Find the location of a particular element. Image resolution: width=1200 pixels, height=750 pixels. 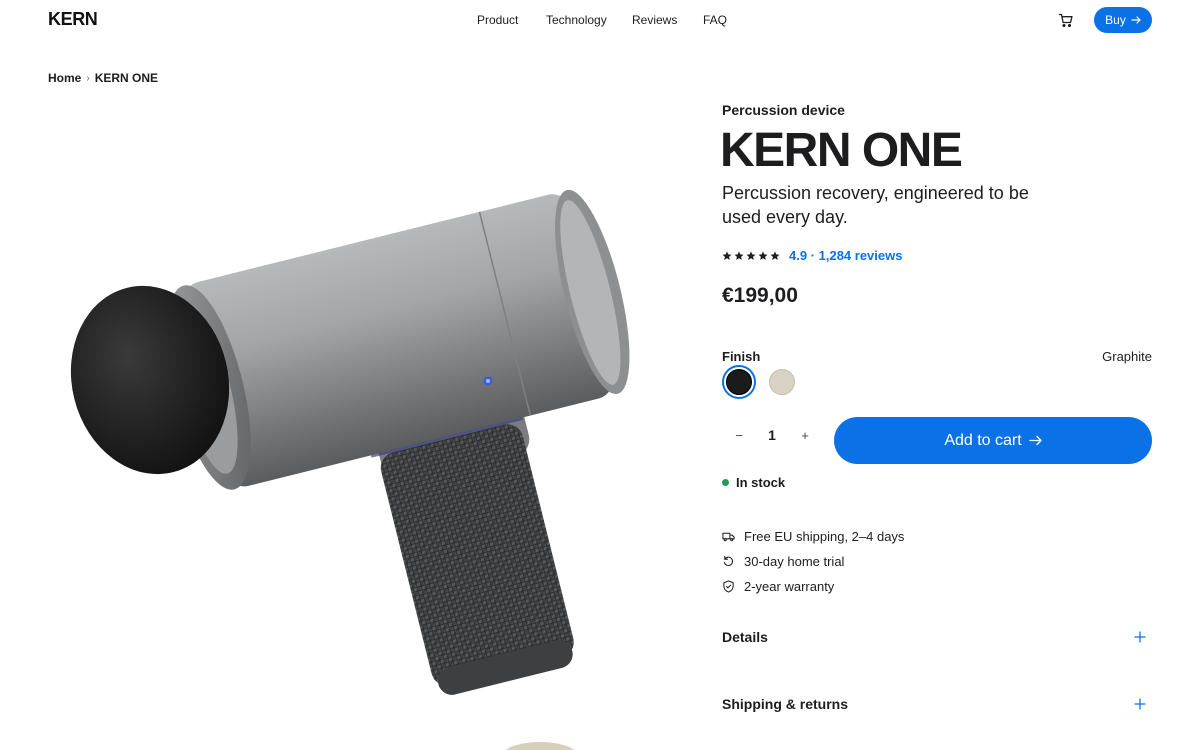

rating: 4.9 · 1,284 reviews is located at coordinates (812, 255).